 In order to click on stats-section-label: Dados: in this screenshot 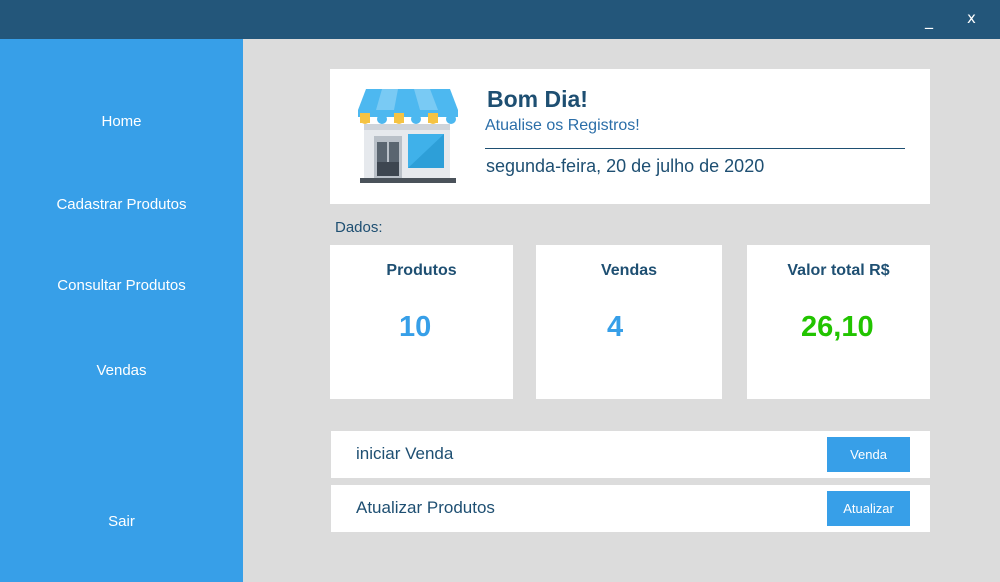, I will do `click(359, 227)`.